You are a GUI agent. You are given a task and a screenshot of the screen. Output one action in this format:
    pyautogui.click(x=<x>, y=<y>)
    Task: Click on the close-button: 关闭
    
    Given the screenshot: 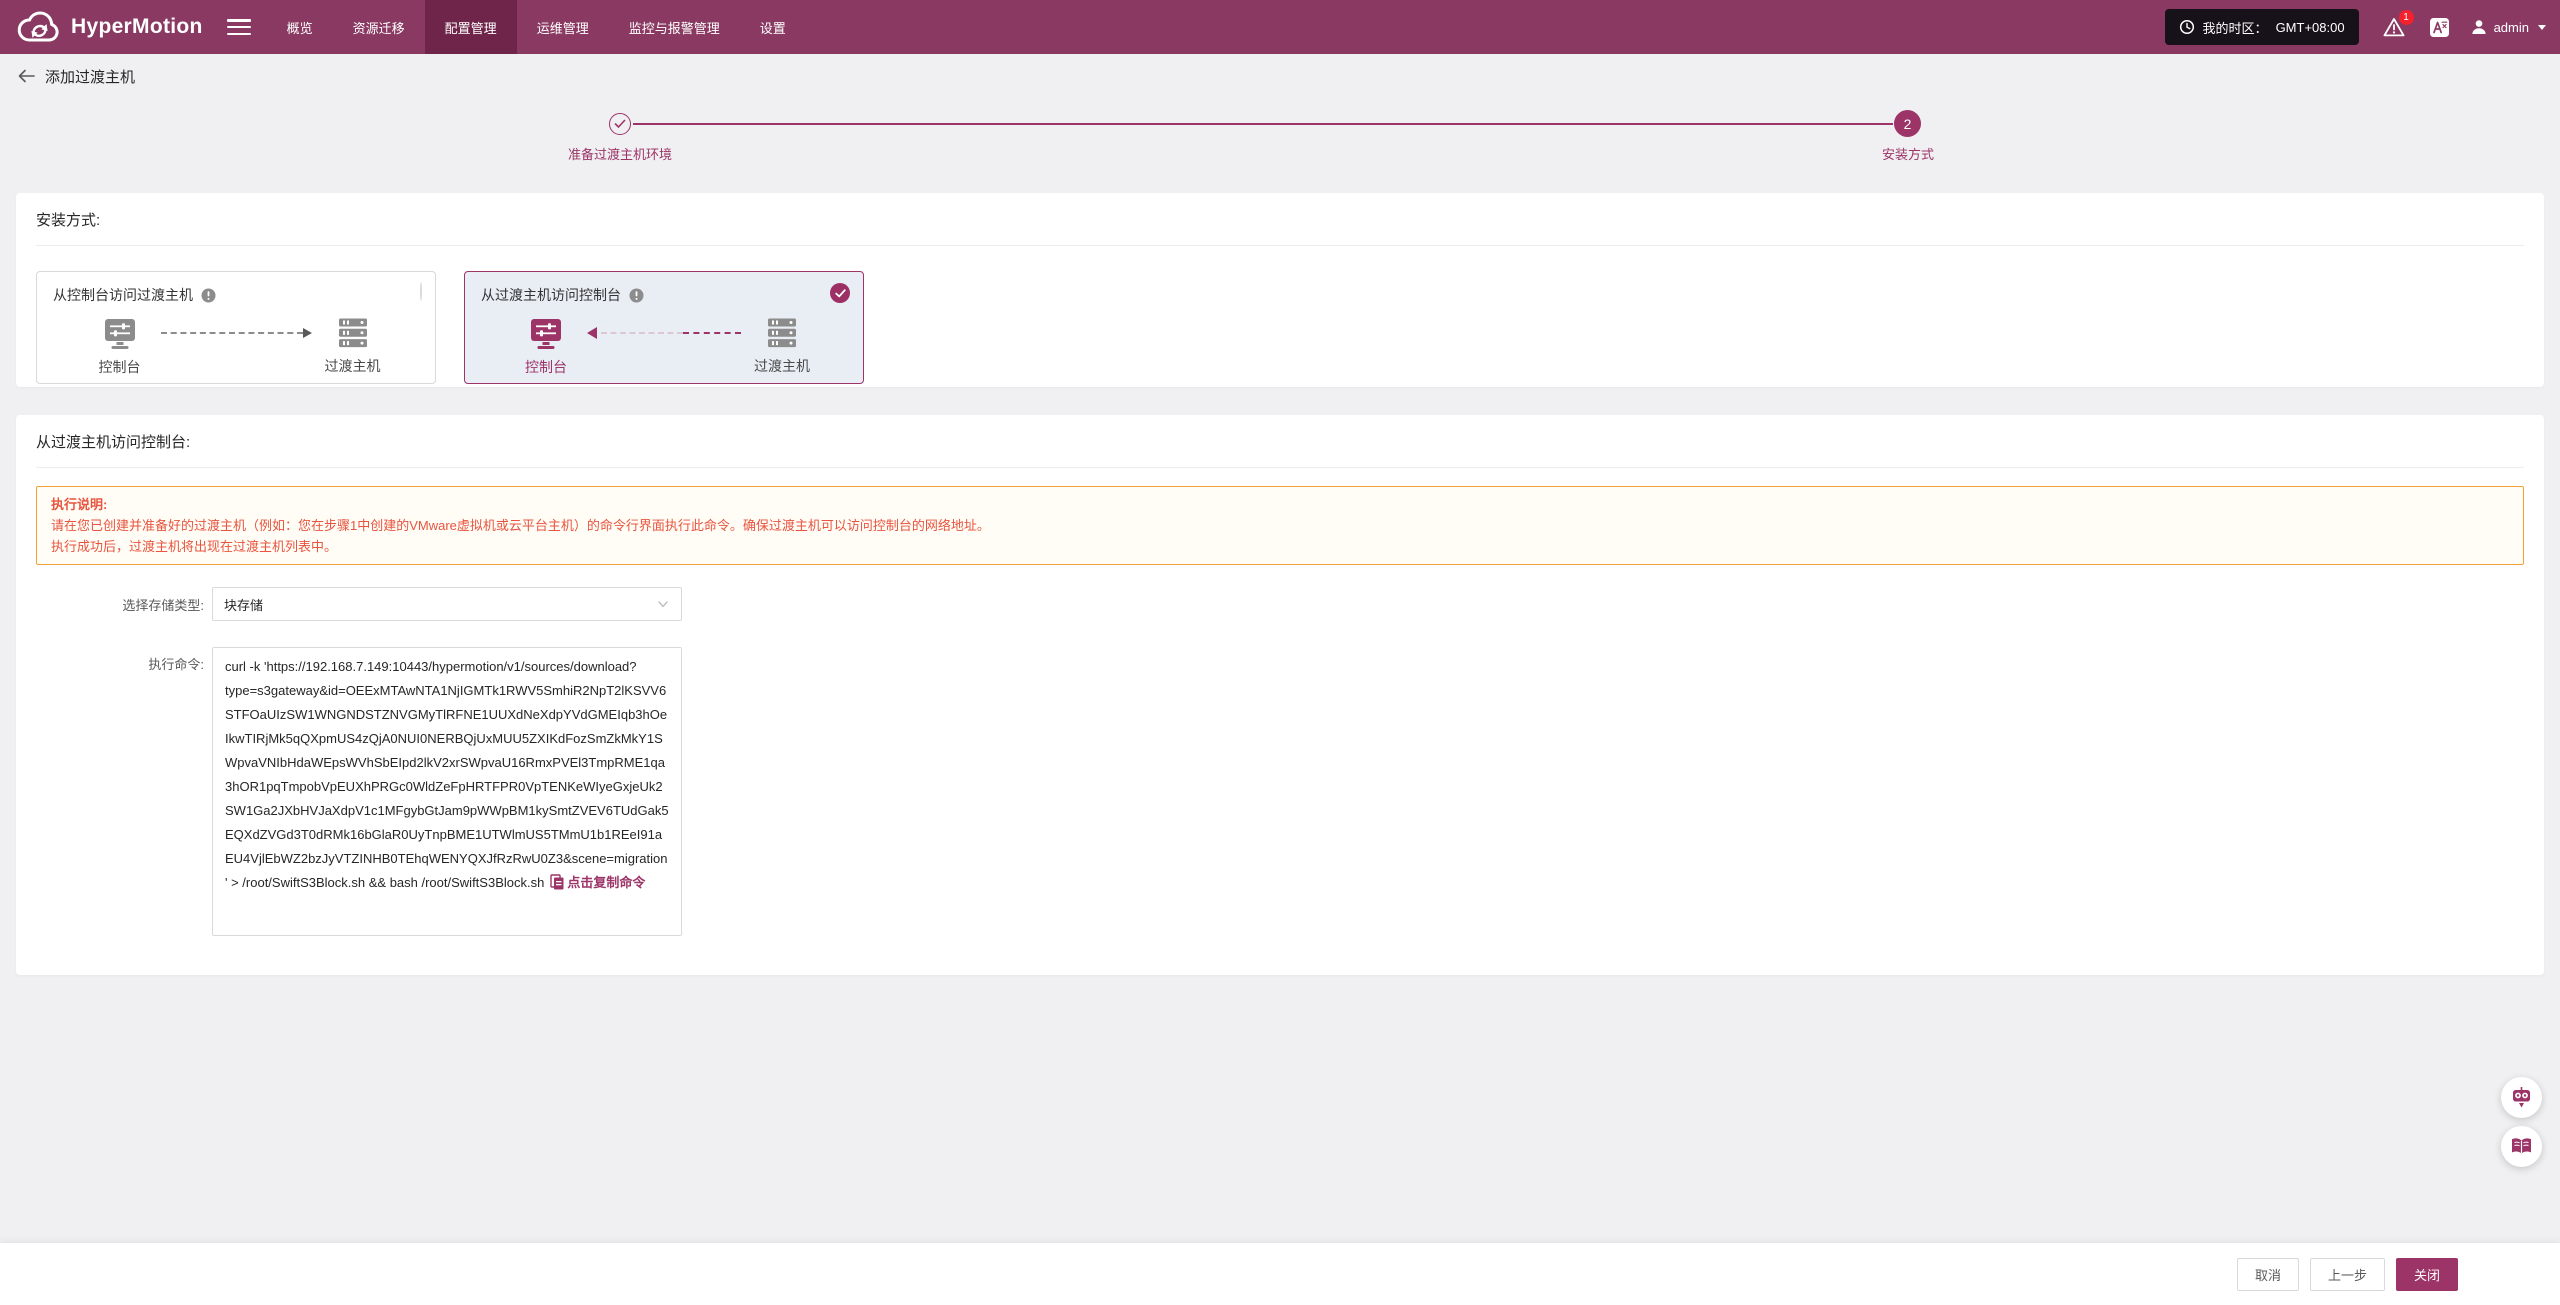 What is the action you would take?
    pyautogui.click(x=2426, y=1274)
    